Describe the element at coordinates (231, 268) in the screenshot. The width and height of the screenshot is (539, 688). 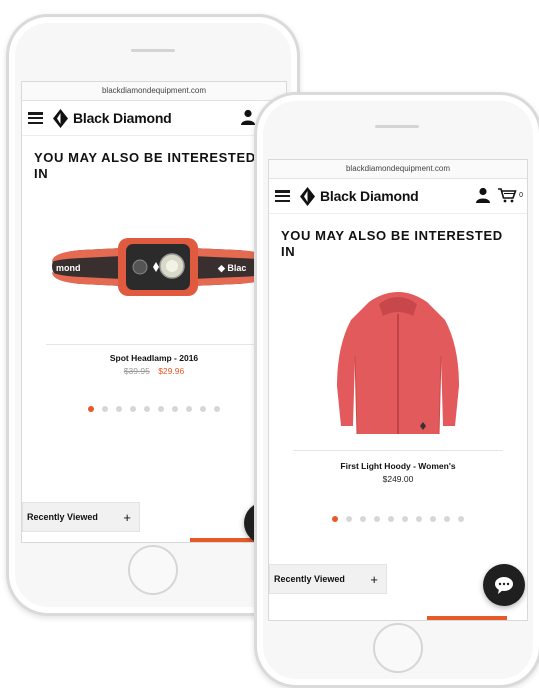
I see `svg-text: ◆ Blac` at that location.